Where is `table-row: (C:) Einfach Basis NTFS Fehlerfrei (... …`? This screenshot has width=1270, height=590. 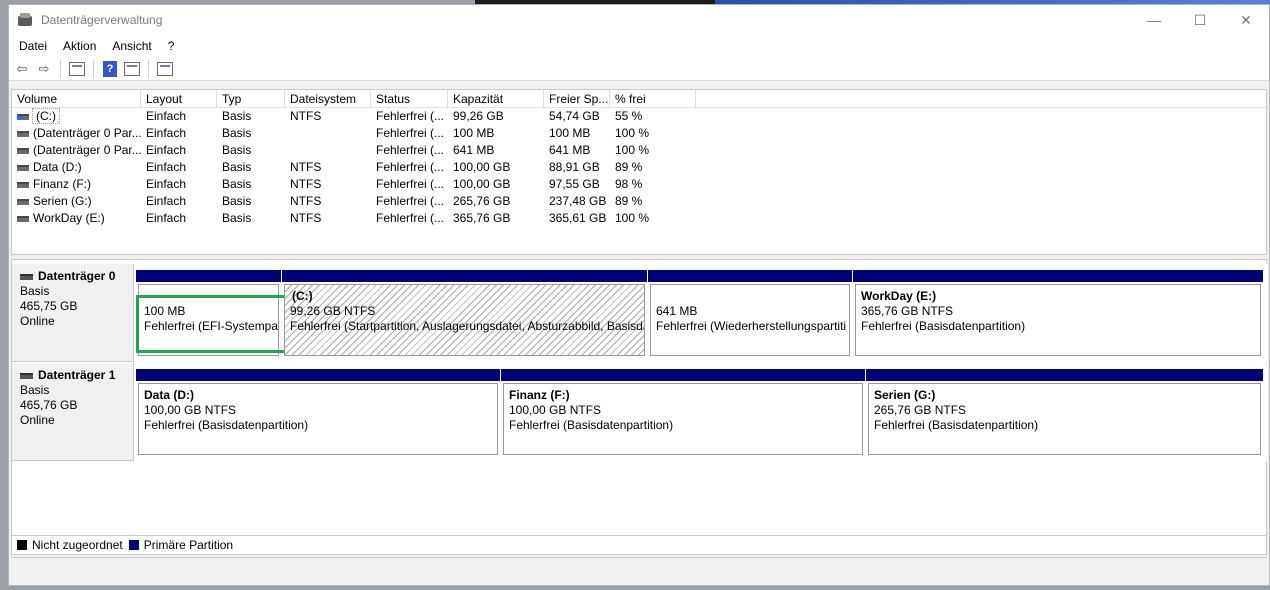
table-row: (C:) Einfach Basis NTFS Fehlerfrei (... … is located at coordinates (639, 116).